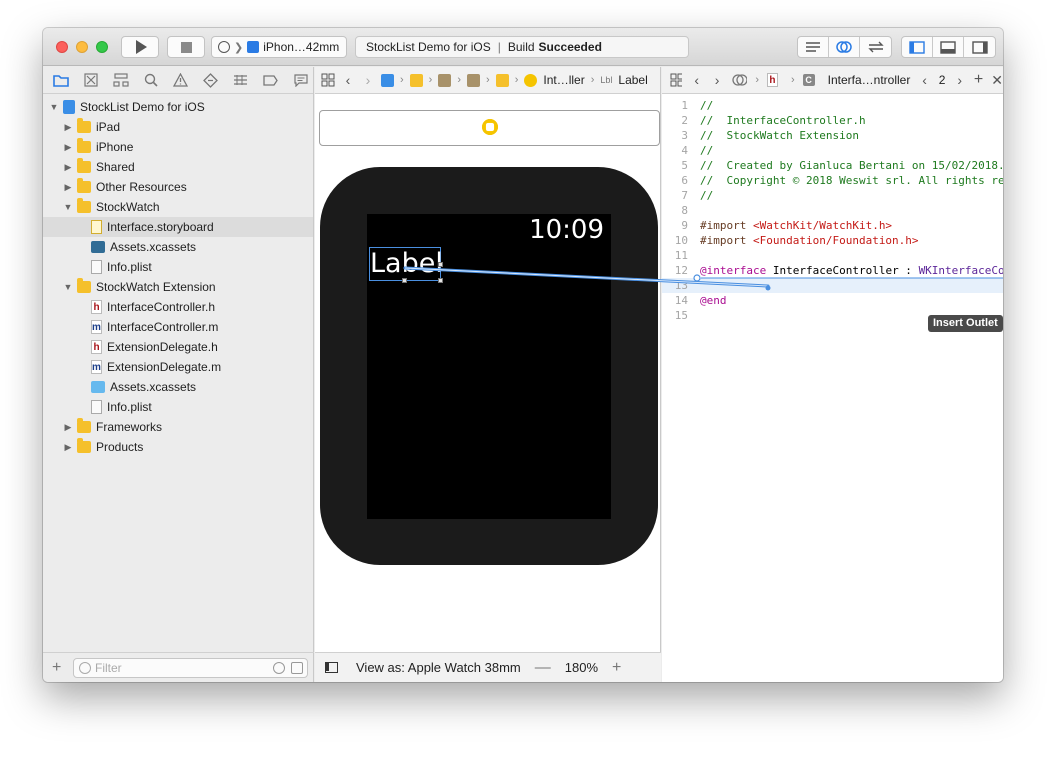  What do you see at coordinates (474, 80) in the screenshot?
I see `scene-icon` at bounding box center [474, 80].